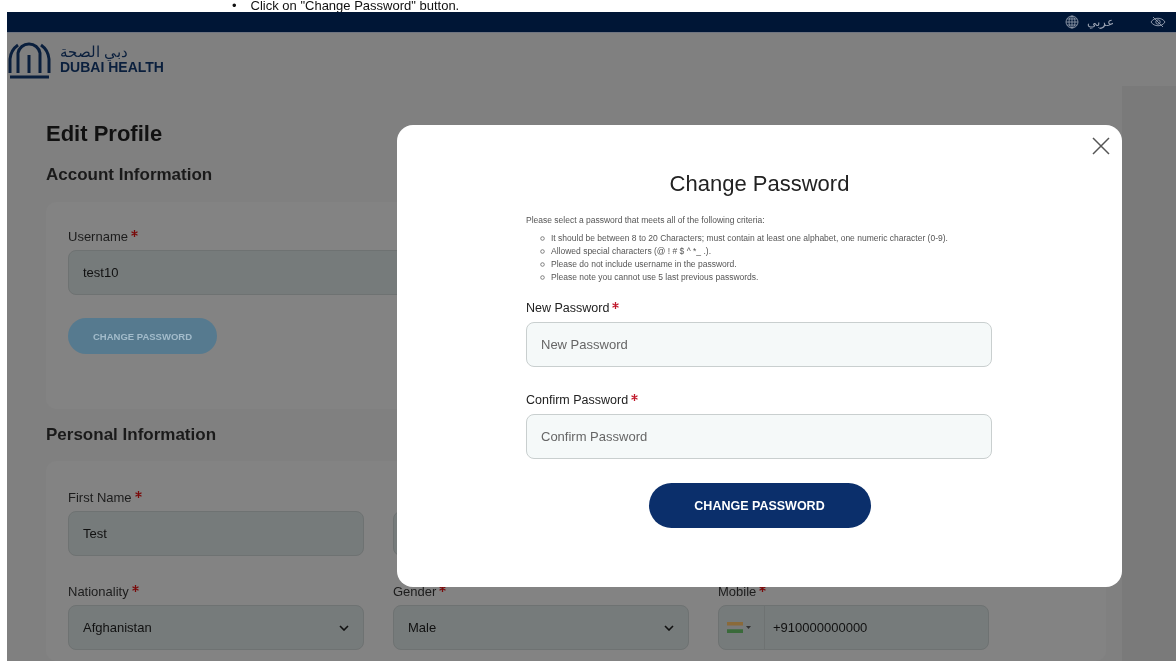 Image resolution: width=1176 pixels, height=661 pixels. What do you see at coordinates (759, 436) in the screenshot?
I see `password-field: Confirm Password` at bounding box center [759, 436].